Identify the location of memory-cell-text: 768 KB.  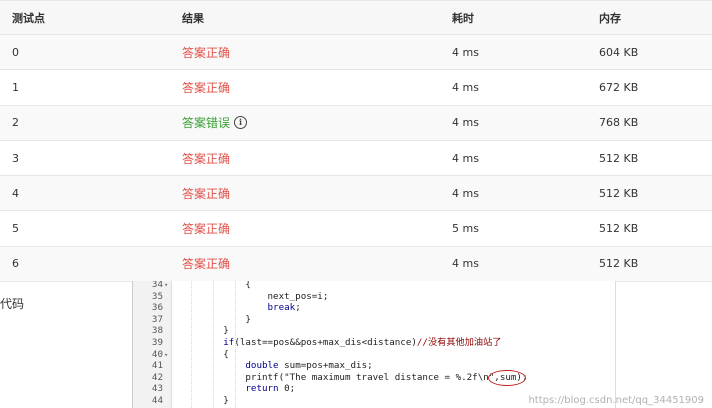
(619, 123).